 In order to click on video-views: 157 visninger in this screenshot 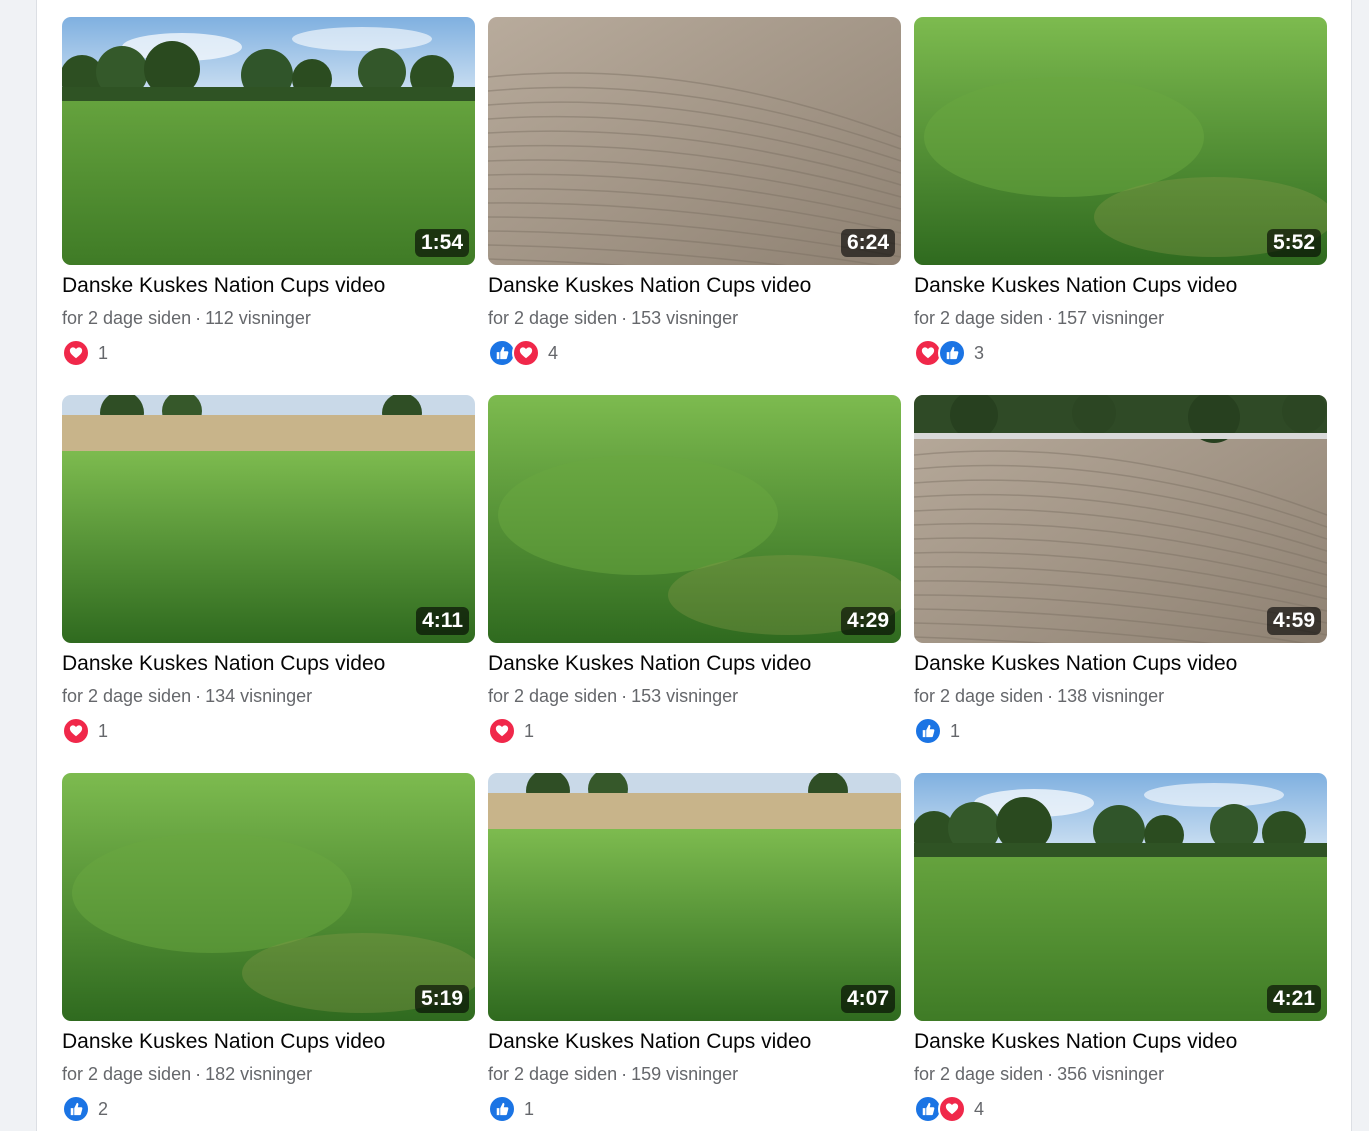, I will do `click(1111, 318)`.